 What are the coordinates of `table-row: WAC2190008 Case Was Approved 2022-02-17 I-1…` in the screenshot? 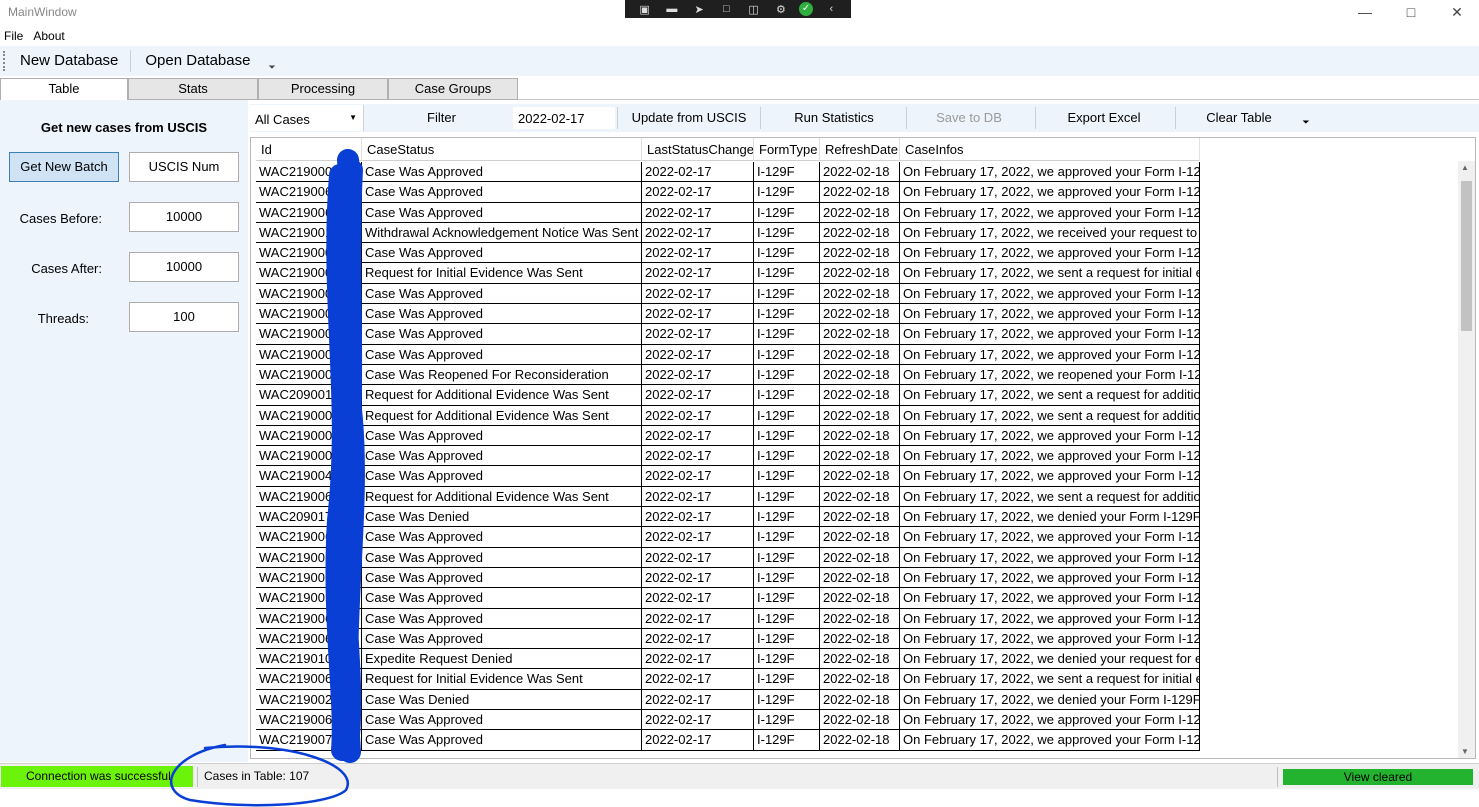 It's located at (728, 172).